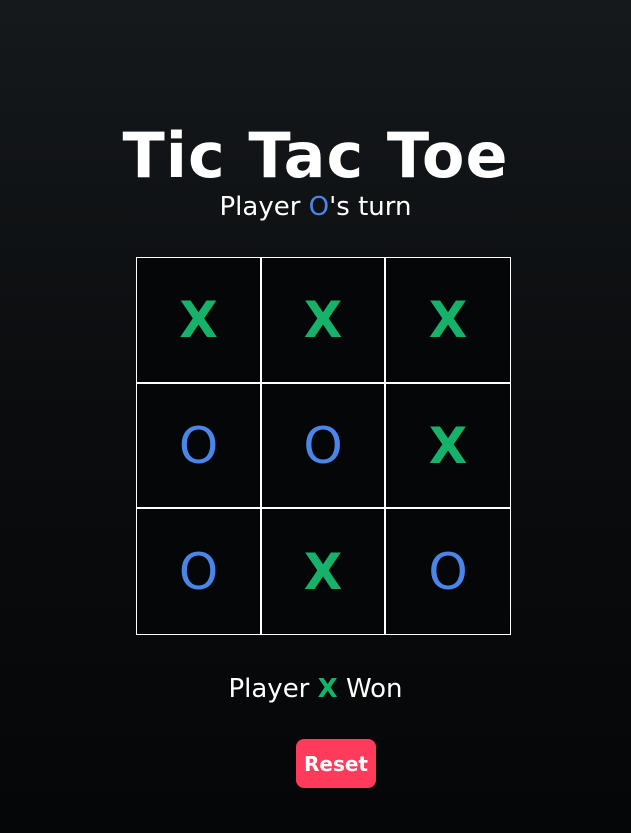 The image size is (631, 833). I want to click on turn-indicator: Player O's turn, so click(315, 207).